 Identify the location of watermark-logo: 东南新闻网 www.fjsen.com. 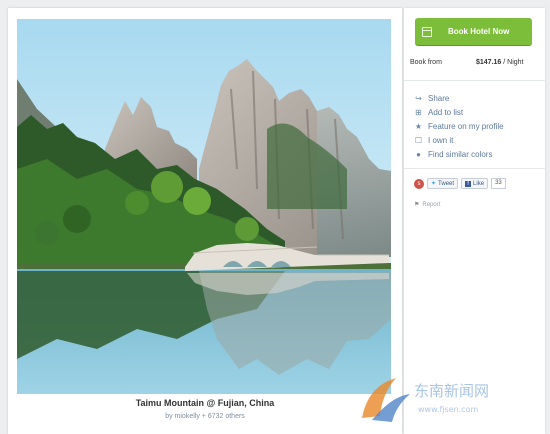
(425, 400).